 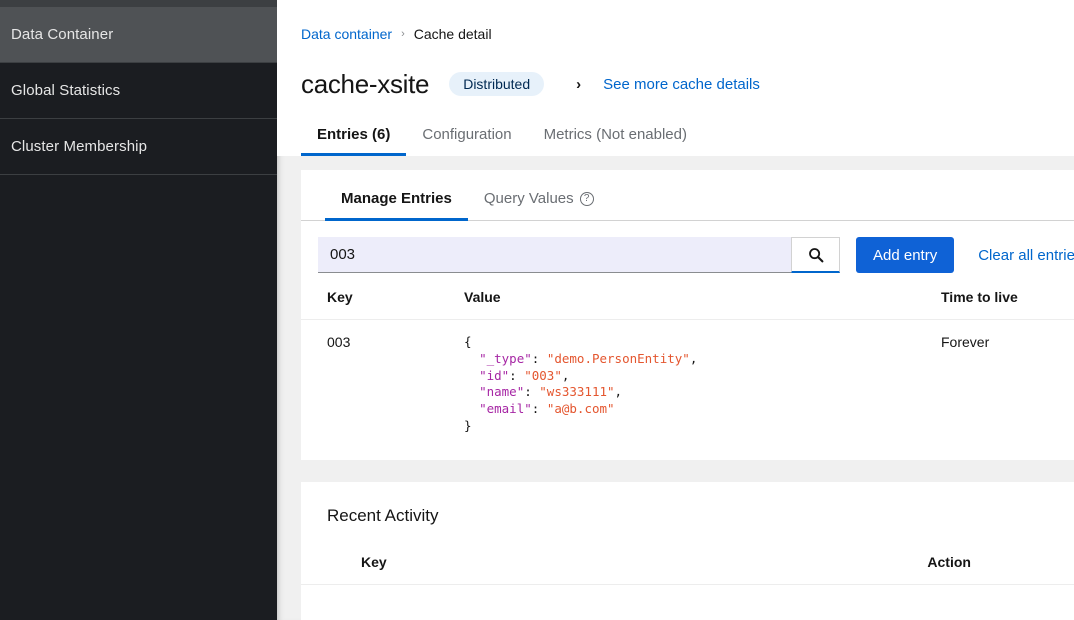 What do you see at coordinates (681, 84) in the screenshot?
I see `see-more-cache-details-link: See more cache details` at bounding box center [681, 84].